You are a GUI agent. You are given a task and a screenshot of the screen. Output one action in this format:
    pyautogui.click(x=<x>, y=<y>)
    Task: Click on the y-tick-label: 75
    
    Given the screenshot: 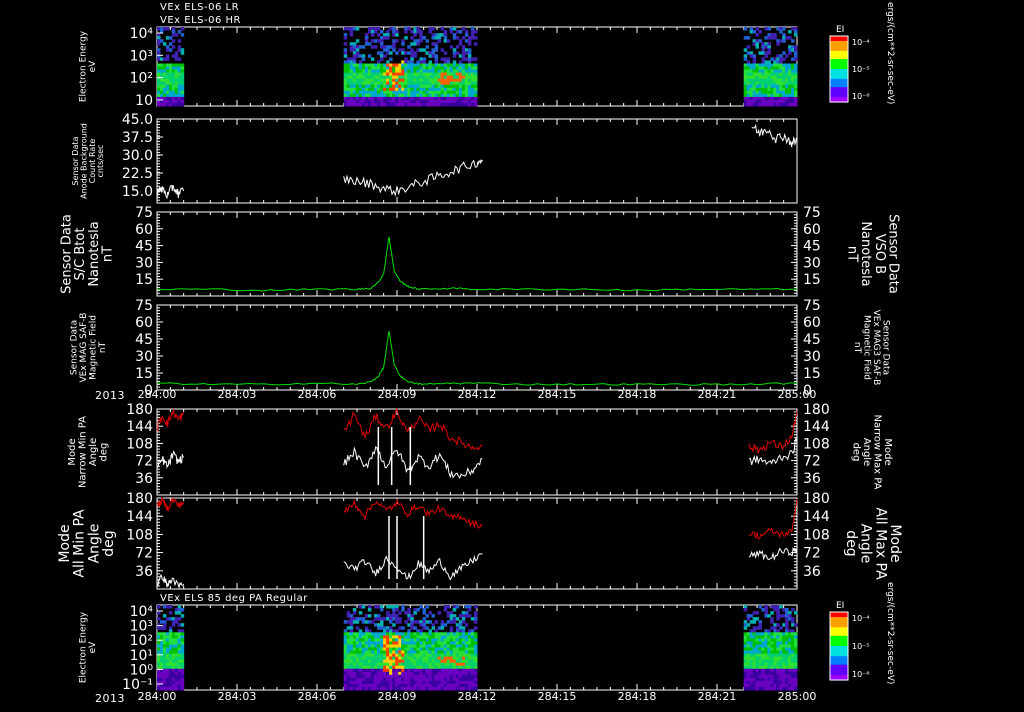 What is the action you would take?
    pyautogui.click(x=144, y=213)
    